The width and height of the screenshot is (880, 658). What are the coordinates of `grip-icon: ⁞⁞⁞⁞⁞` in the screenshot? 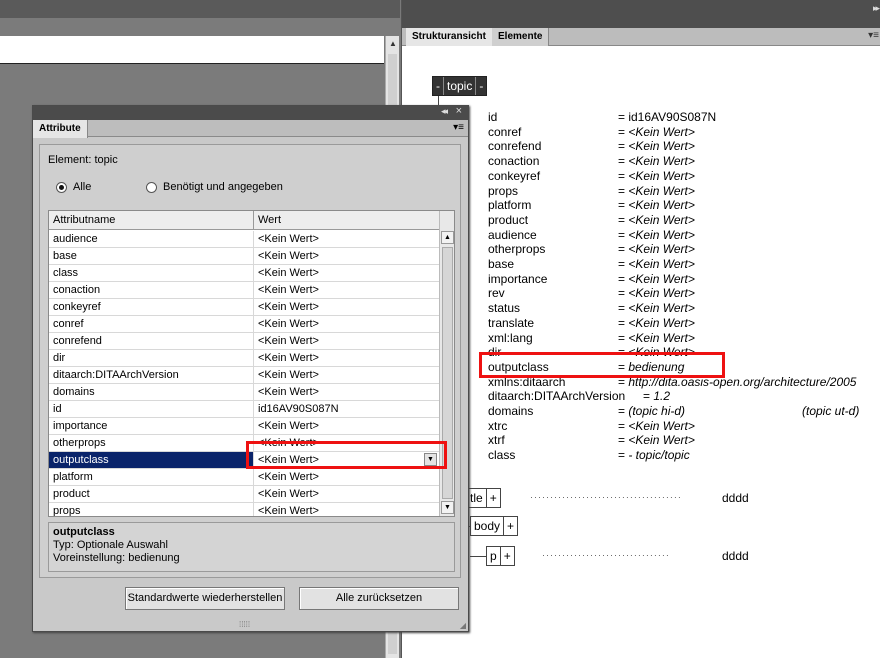 It's located at (244, 624).